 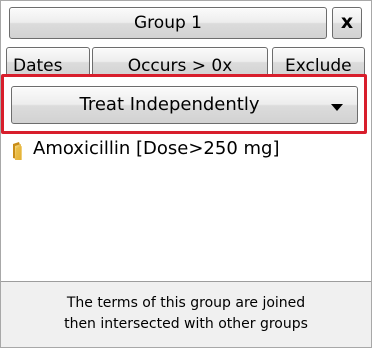 What do you see at coordinates (318, 66) in the screenshot?
I see `exclude-label: Exclude` at bounding box center [318, 66].